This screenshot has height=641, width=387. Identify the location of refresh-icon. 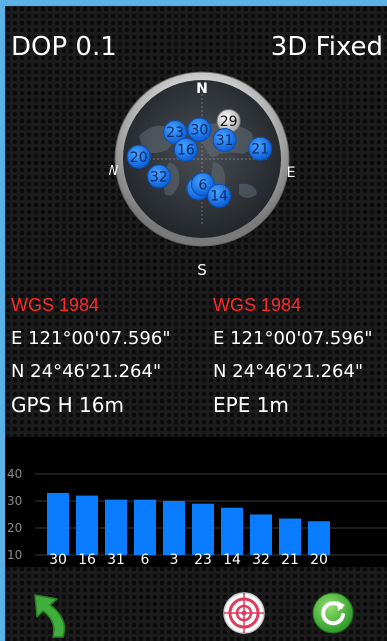
(333, 613).